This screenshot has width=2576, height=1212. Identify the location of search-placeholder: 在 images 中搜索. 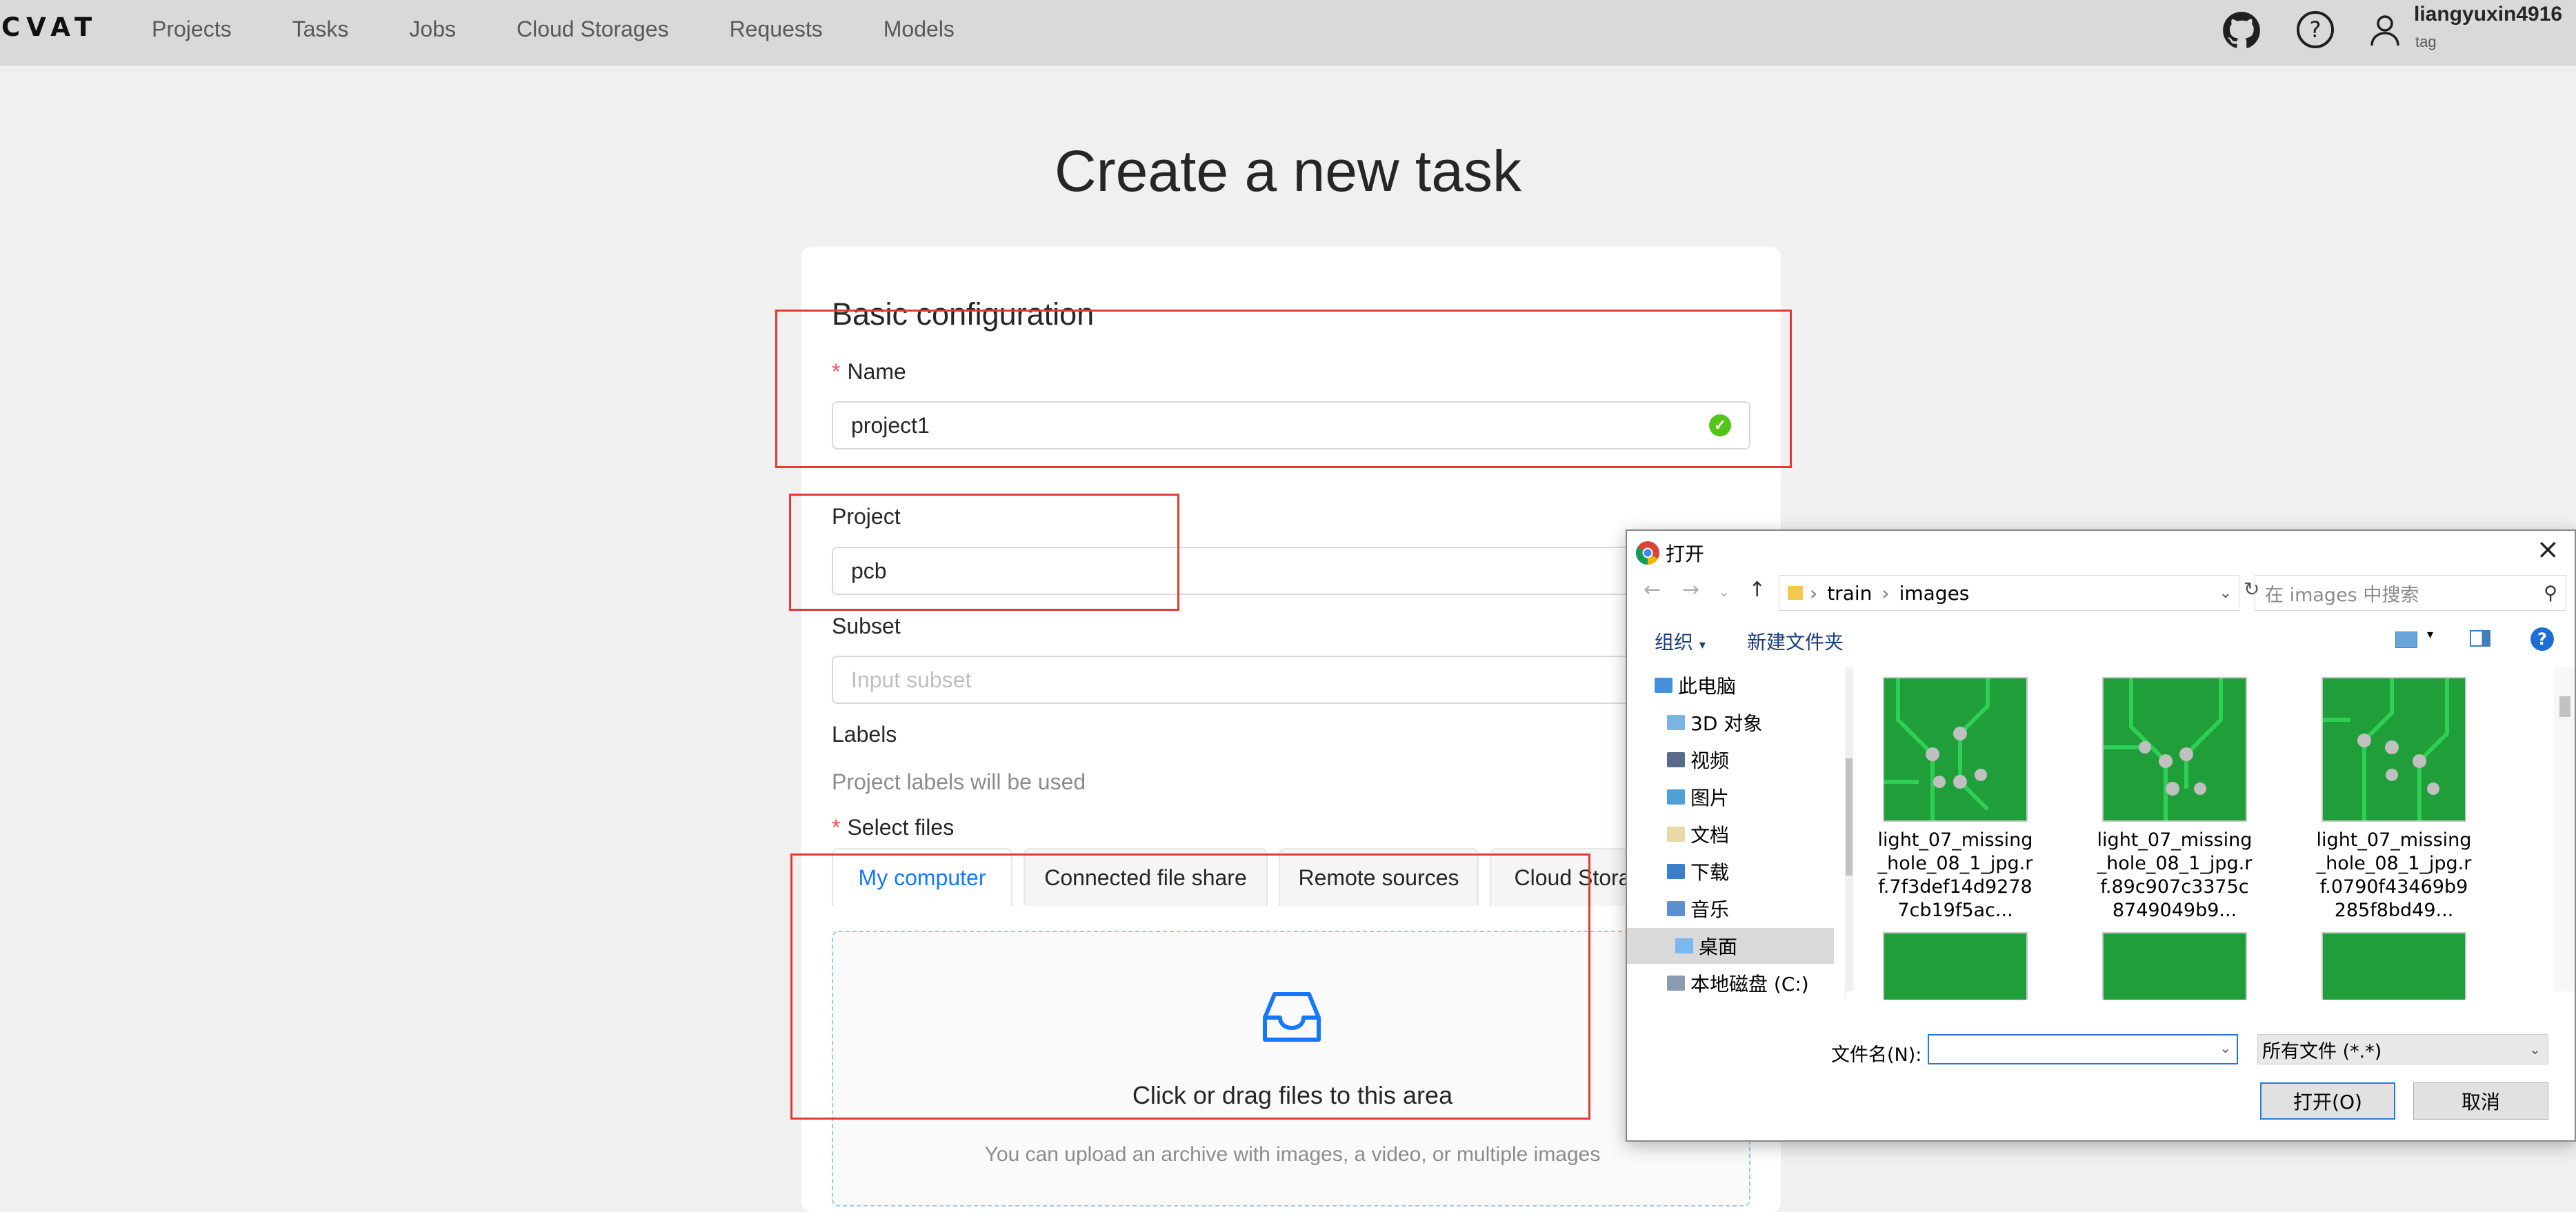
(2342, 595).